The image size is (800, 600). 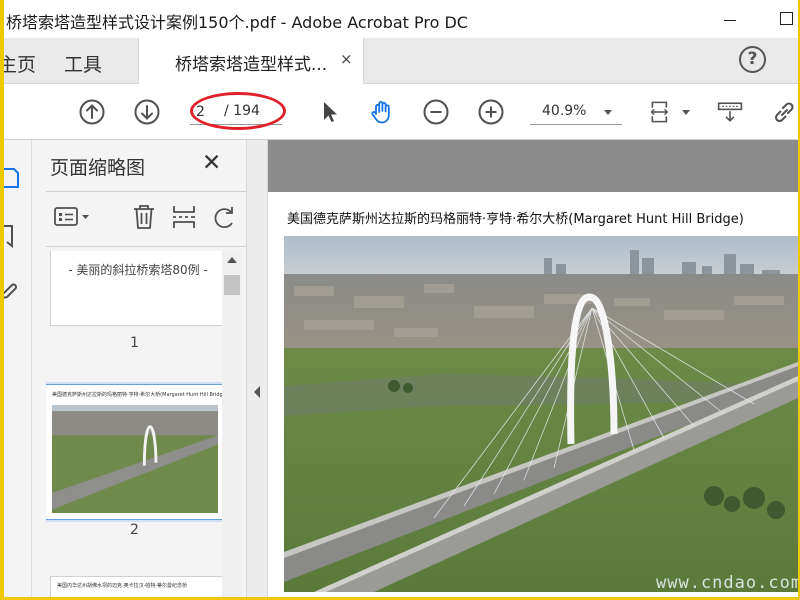 What do you see at coordinates (257, 392) in the screenshot?
I see `chevron-left-icon` at bounding box center [257, 392].